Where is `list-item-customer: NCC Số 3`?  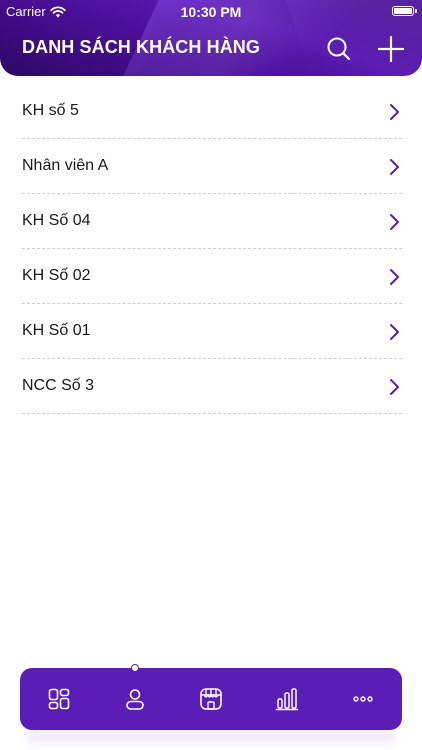 list-item-customer: NCC Số 3 is located at coordinates (211, 386).